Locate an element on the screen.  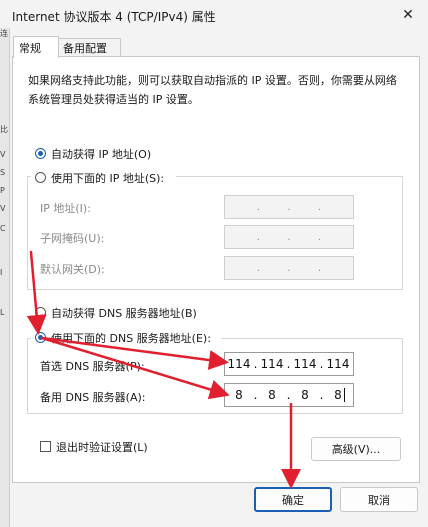
subnet-mask-label: 子网掩码(U): is located at coordinates (72, 238).